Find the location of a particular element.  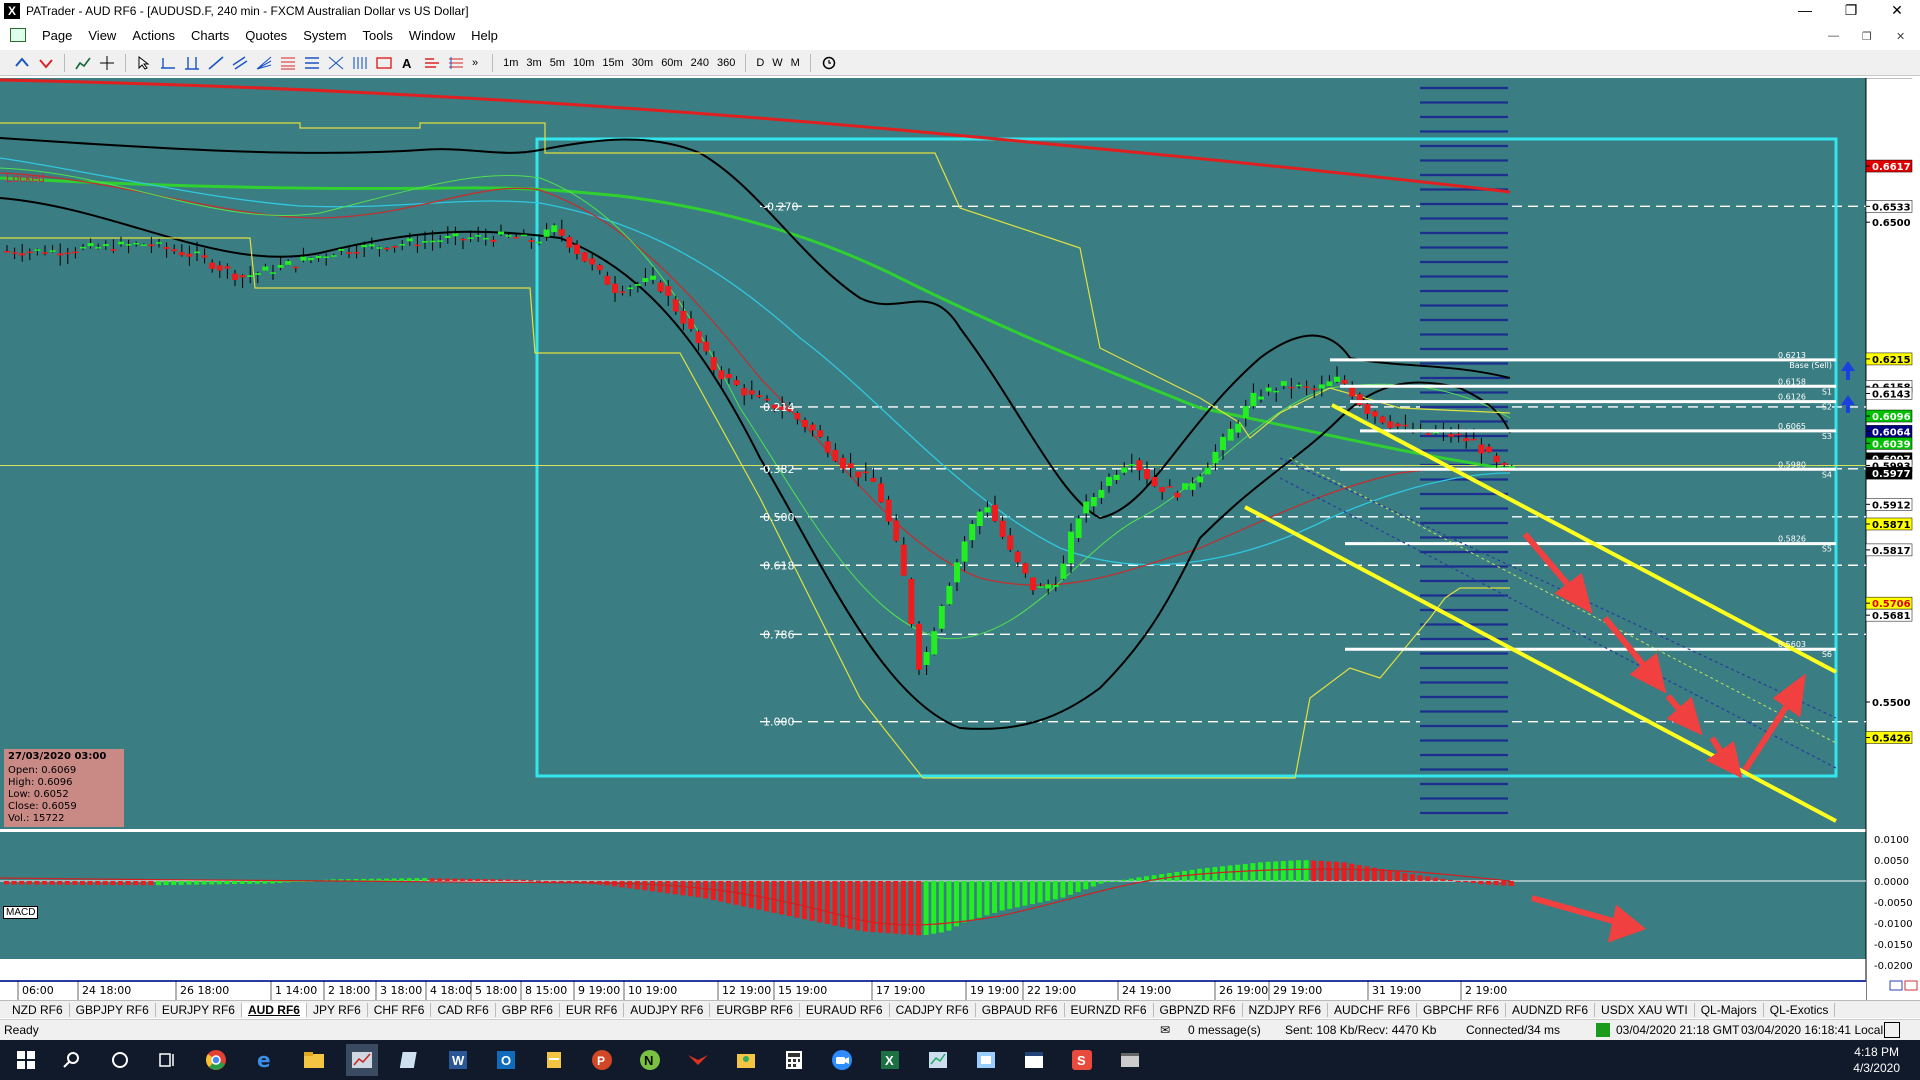

symbol-tab-jpy-rf6: JPY RF6 is located at coordinates (337, 1009).